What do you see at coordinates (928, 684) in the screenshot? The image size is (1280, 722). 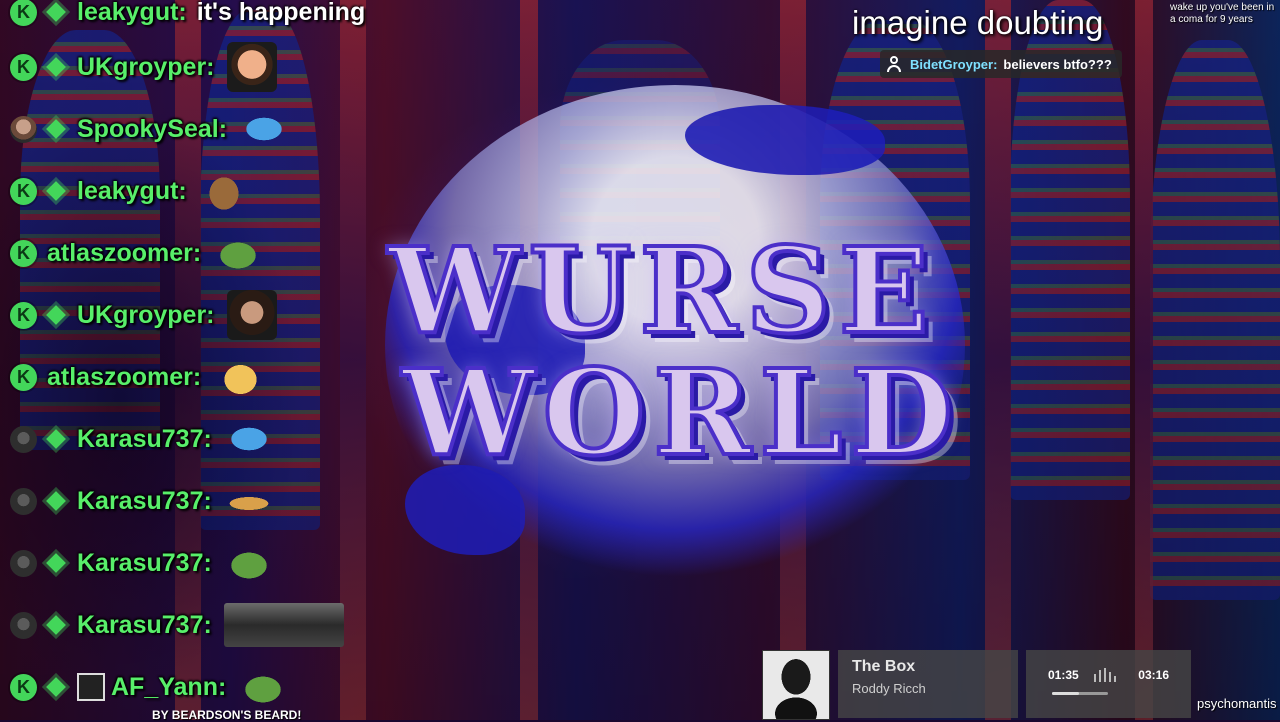 I see `track-info: The Box Roddy Ricch` at bounding box center [928, 684].